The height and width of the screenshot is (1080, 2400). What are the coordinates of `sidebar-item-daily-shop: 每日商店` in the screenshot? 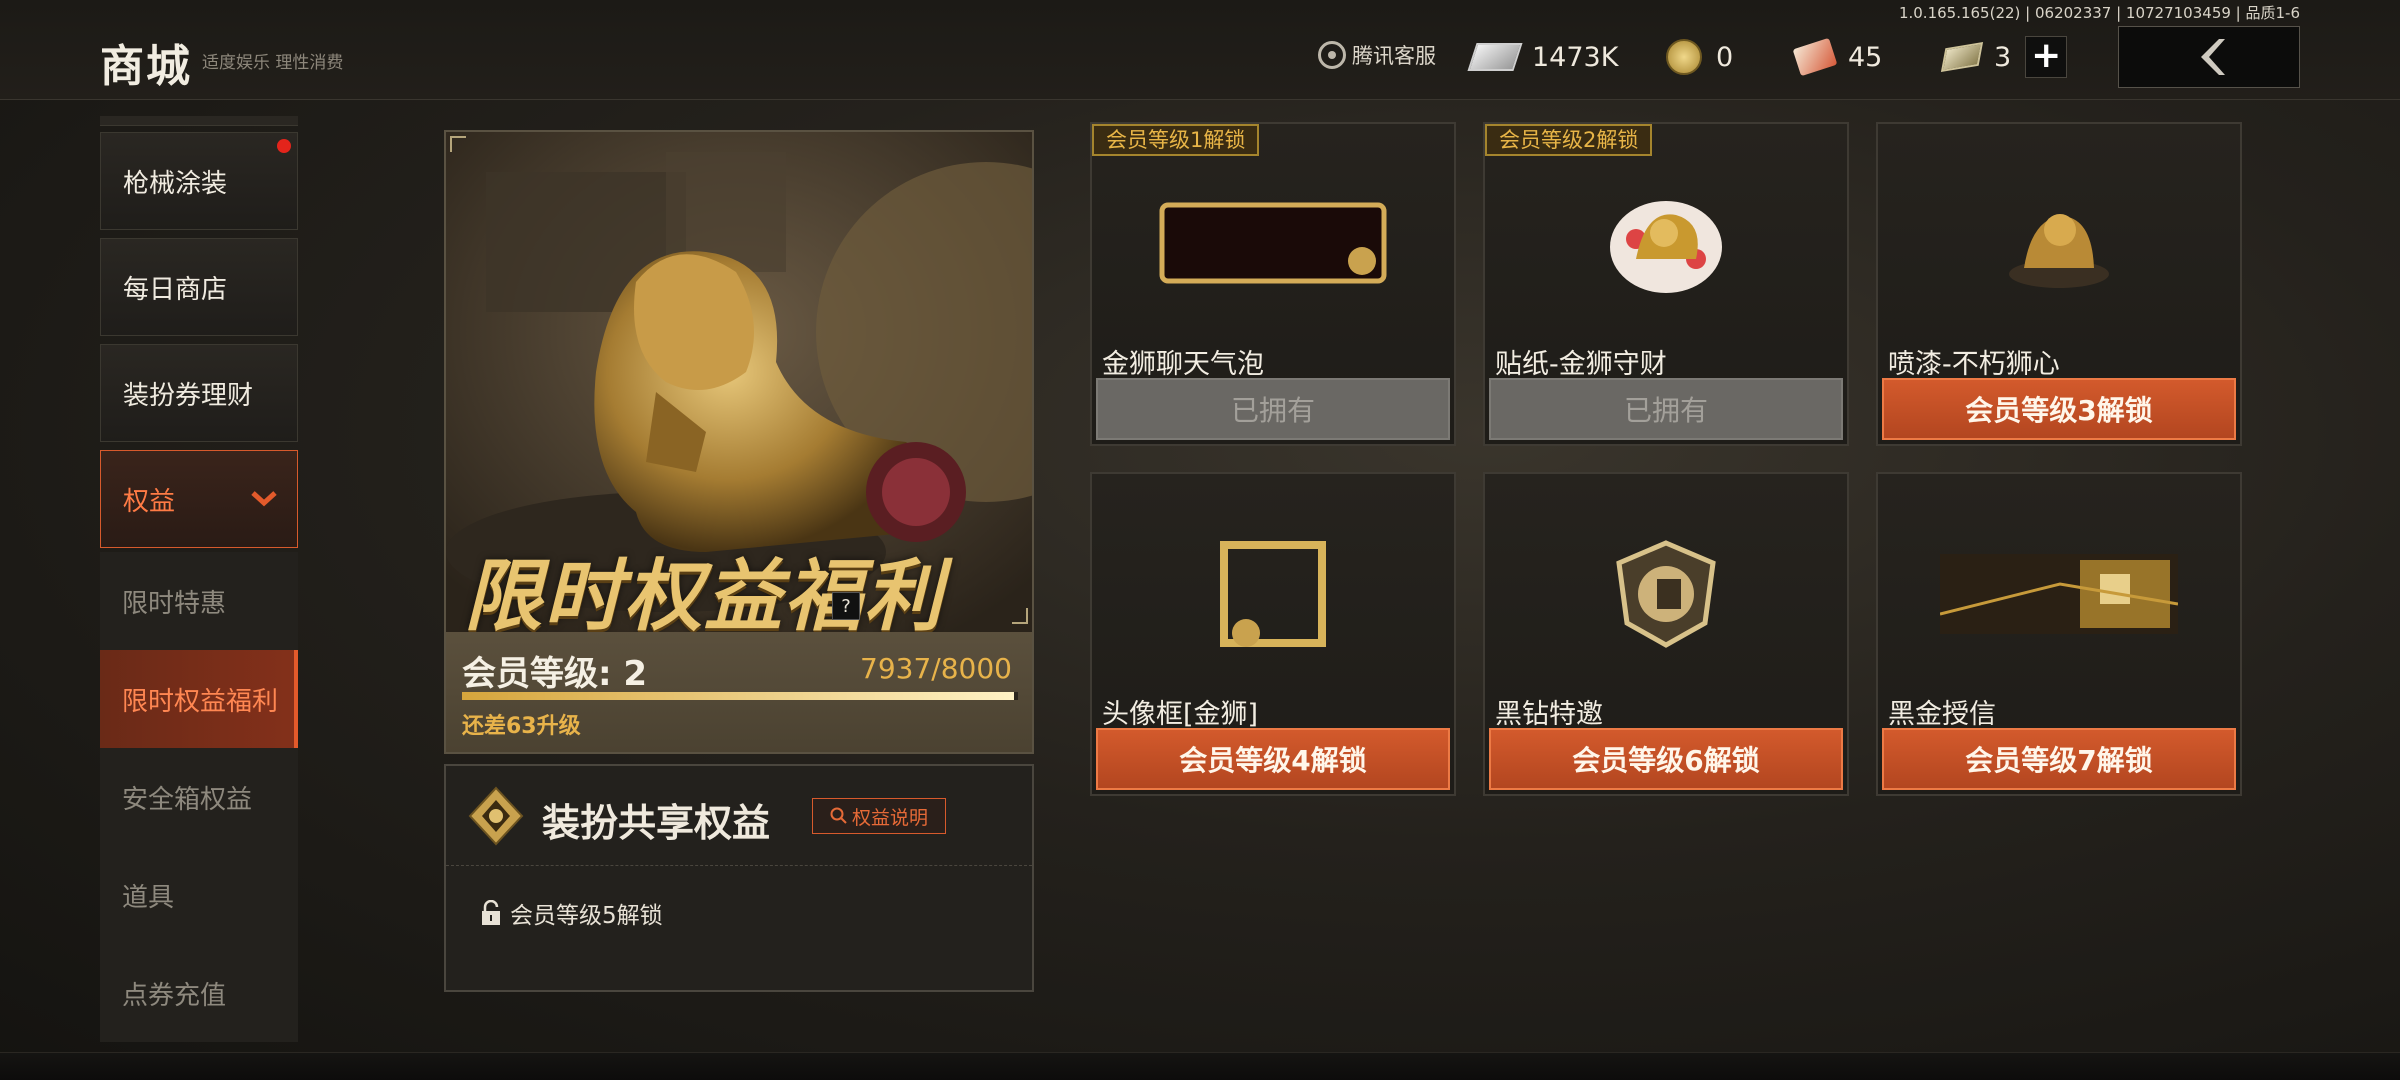 It's located at (199, 287).